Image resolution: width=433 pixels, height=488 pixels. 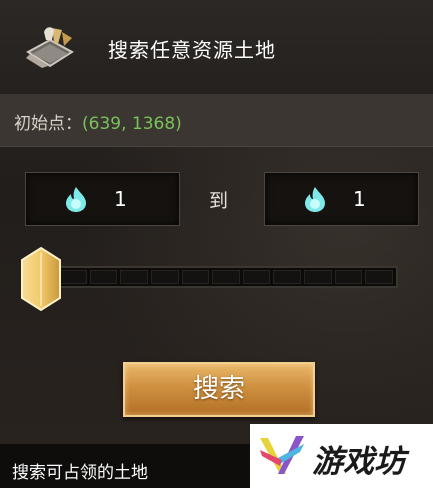 What do you see at coordinates (358, 462) in the screenshot?
I see `watermark-text: 游戏坊` at bounding box center [358, 462].